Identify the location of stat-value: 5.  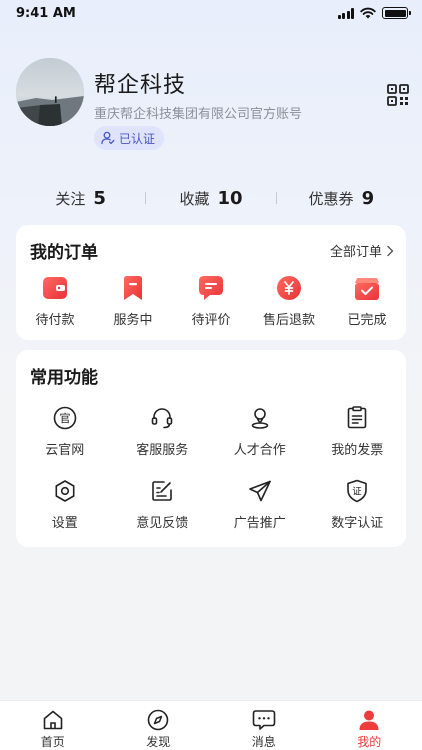
(99, 198).